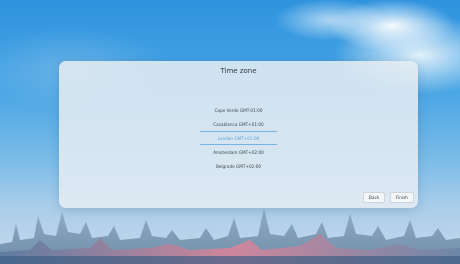  Describe the element at coordinates (374, 197) in the screenshot. I see `back-button: Back` at that location.